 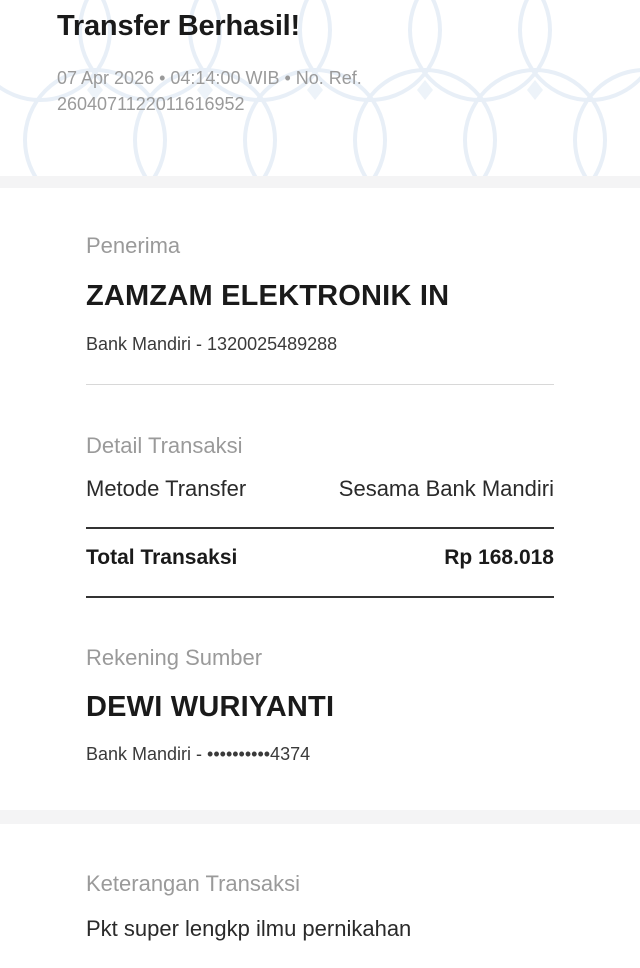 I want to click on source-account-name: DEWI WURIYANTI, so click(x=210, y=707).